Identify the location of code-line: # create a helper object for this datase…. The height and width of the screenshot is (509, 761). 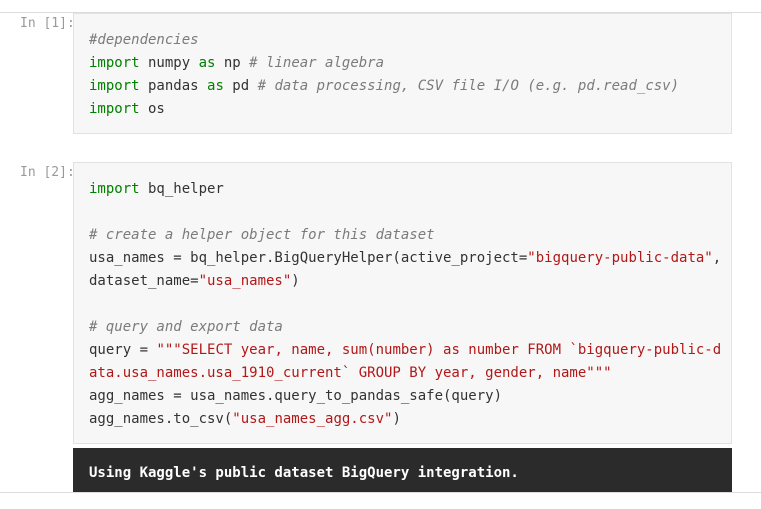
(405, 235).